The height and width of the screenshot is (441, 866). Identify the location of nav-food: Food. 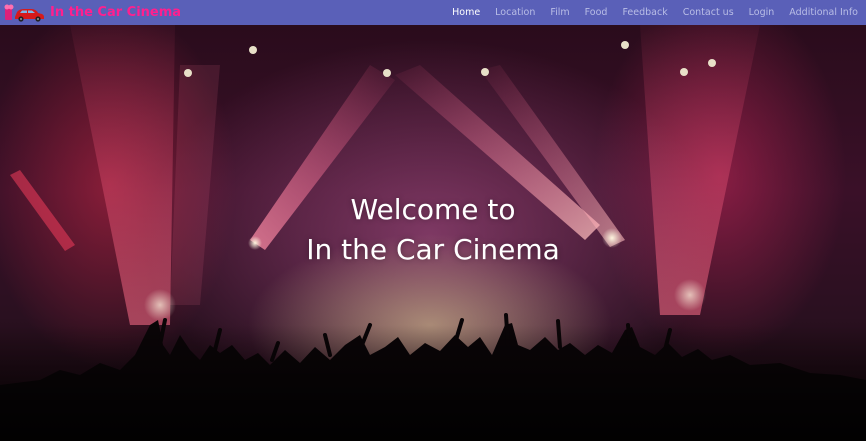
(596, 12).